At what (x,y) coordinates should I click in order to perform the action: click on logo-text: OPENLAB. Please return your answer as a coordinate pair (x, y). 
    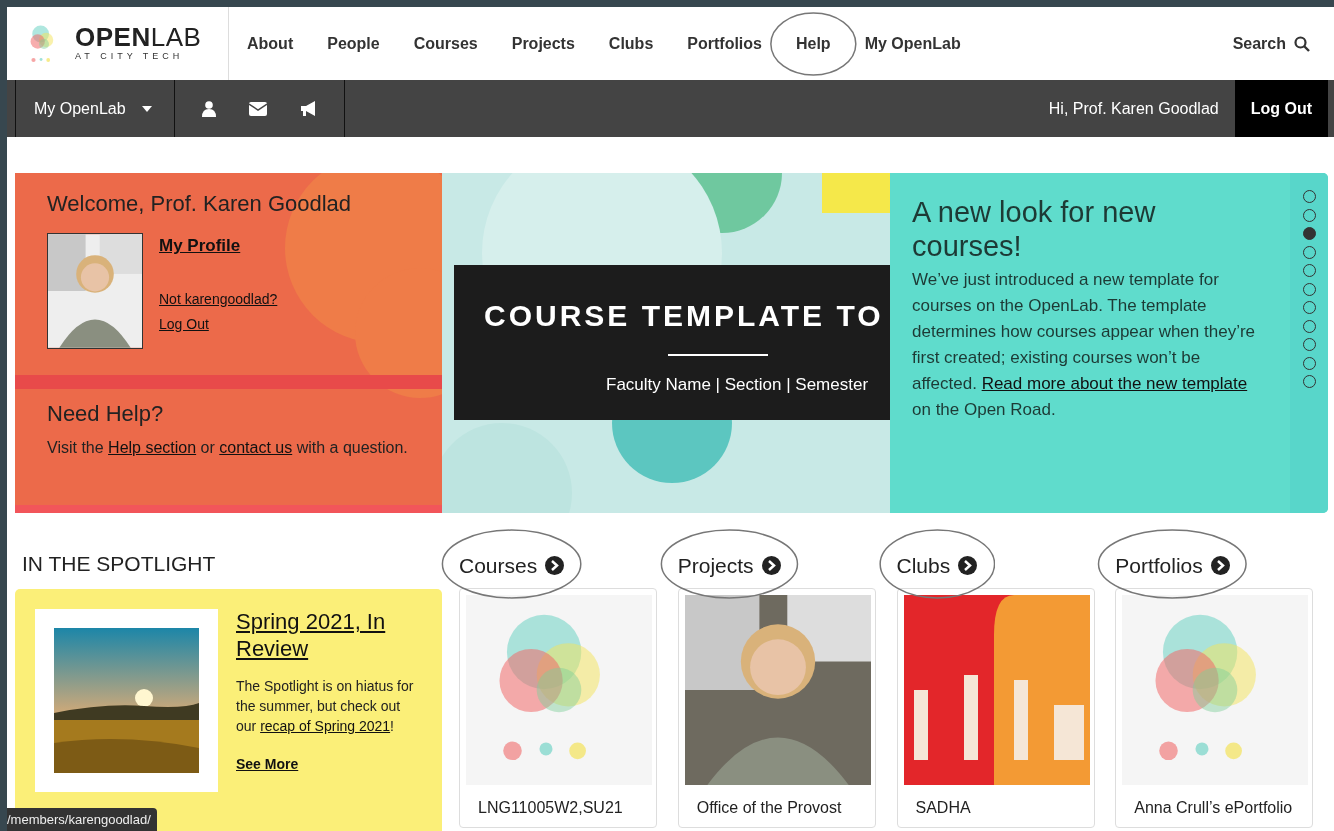
    Looking at the image, I should click on (138, 36).